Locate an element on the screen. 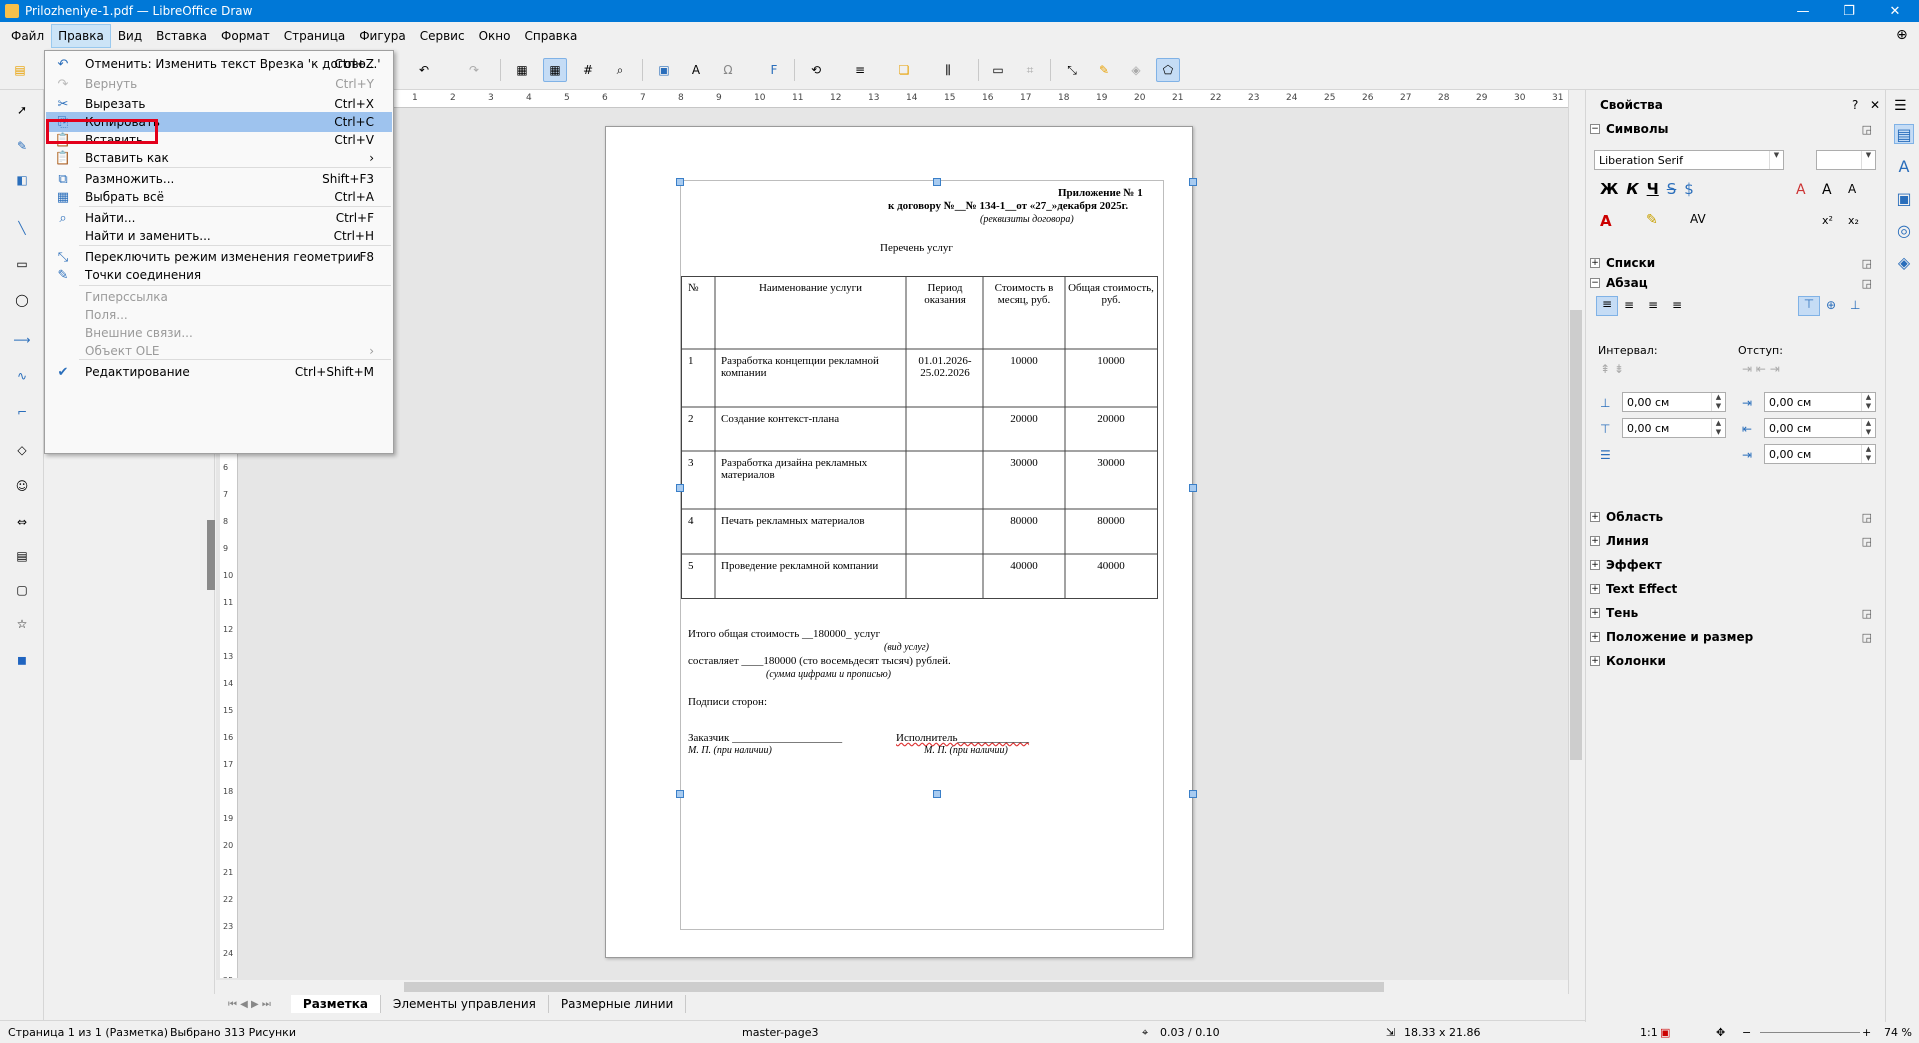 The width and height of the screenshot is (1919, 1043). menu-window: Окно is located at coordinates (495, 36).